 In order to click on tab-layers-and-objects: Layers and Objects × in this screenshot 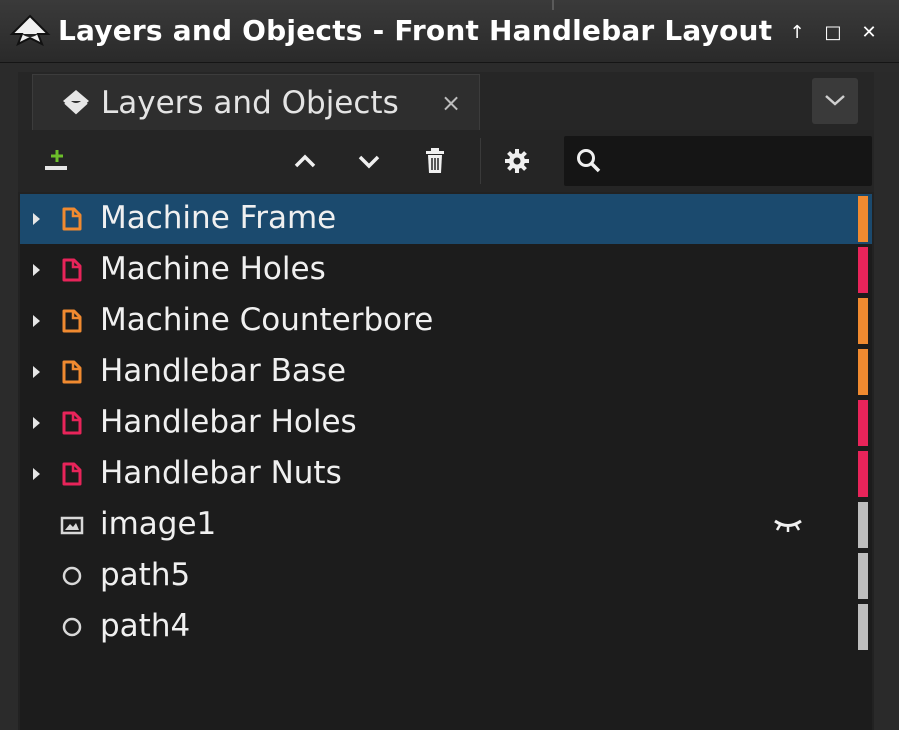, I will do `click(256, 102)`.